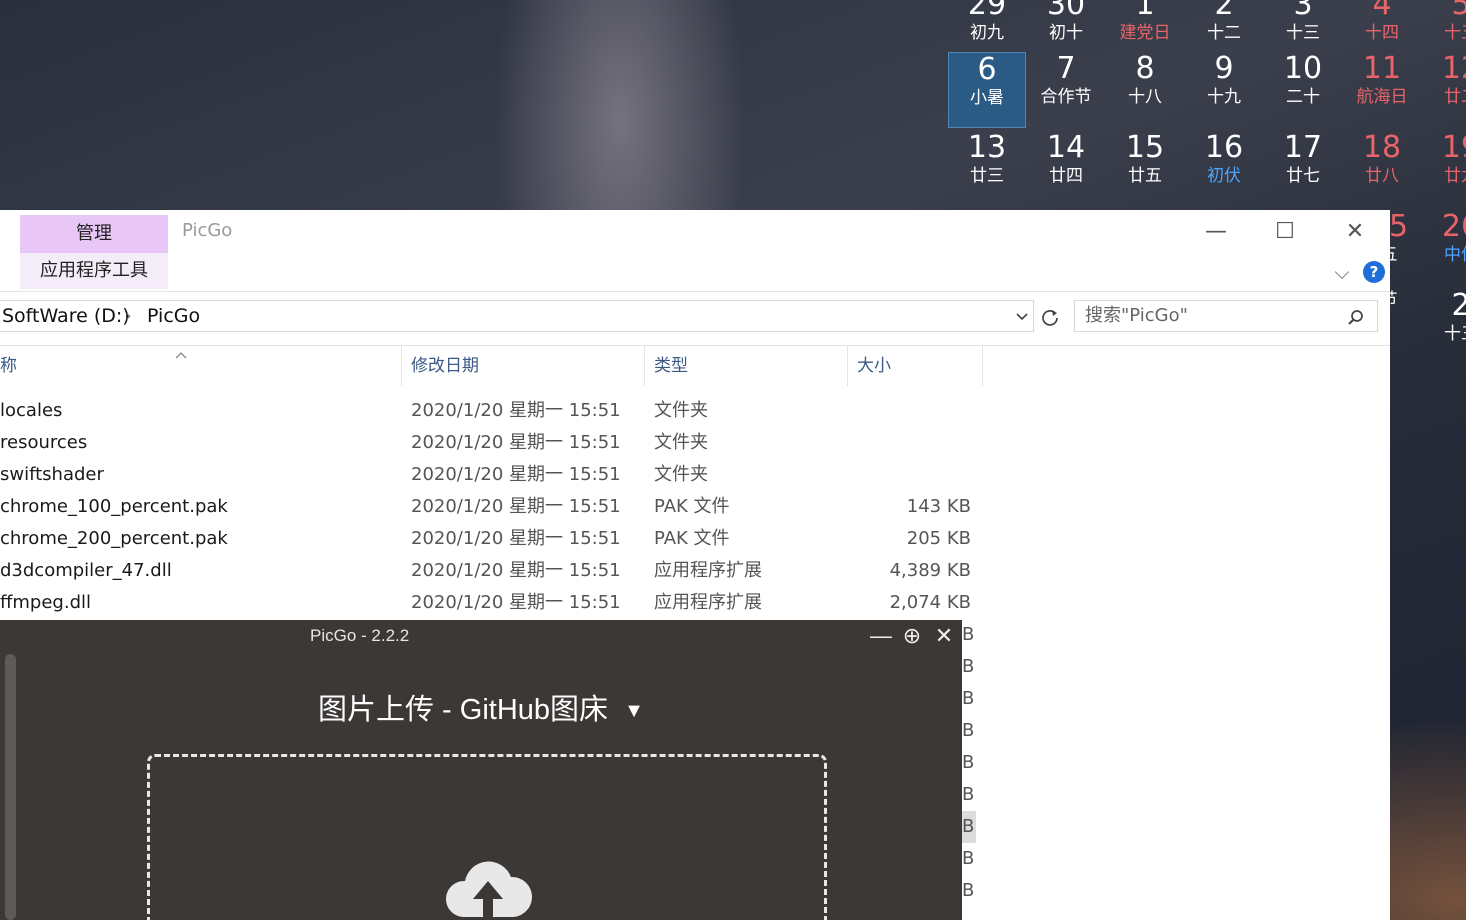 The width and height of the screenshot is (1466, 920). I want to click on search-icon, so click(1356, 316).